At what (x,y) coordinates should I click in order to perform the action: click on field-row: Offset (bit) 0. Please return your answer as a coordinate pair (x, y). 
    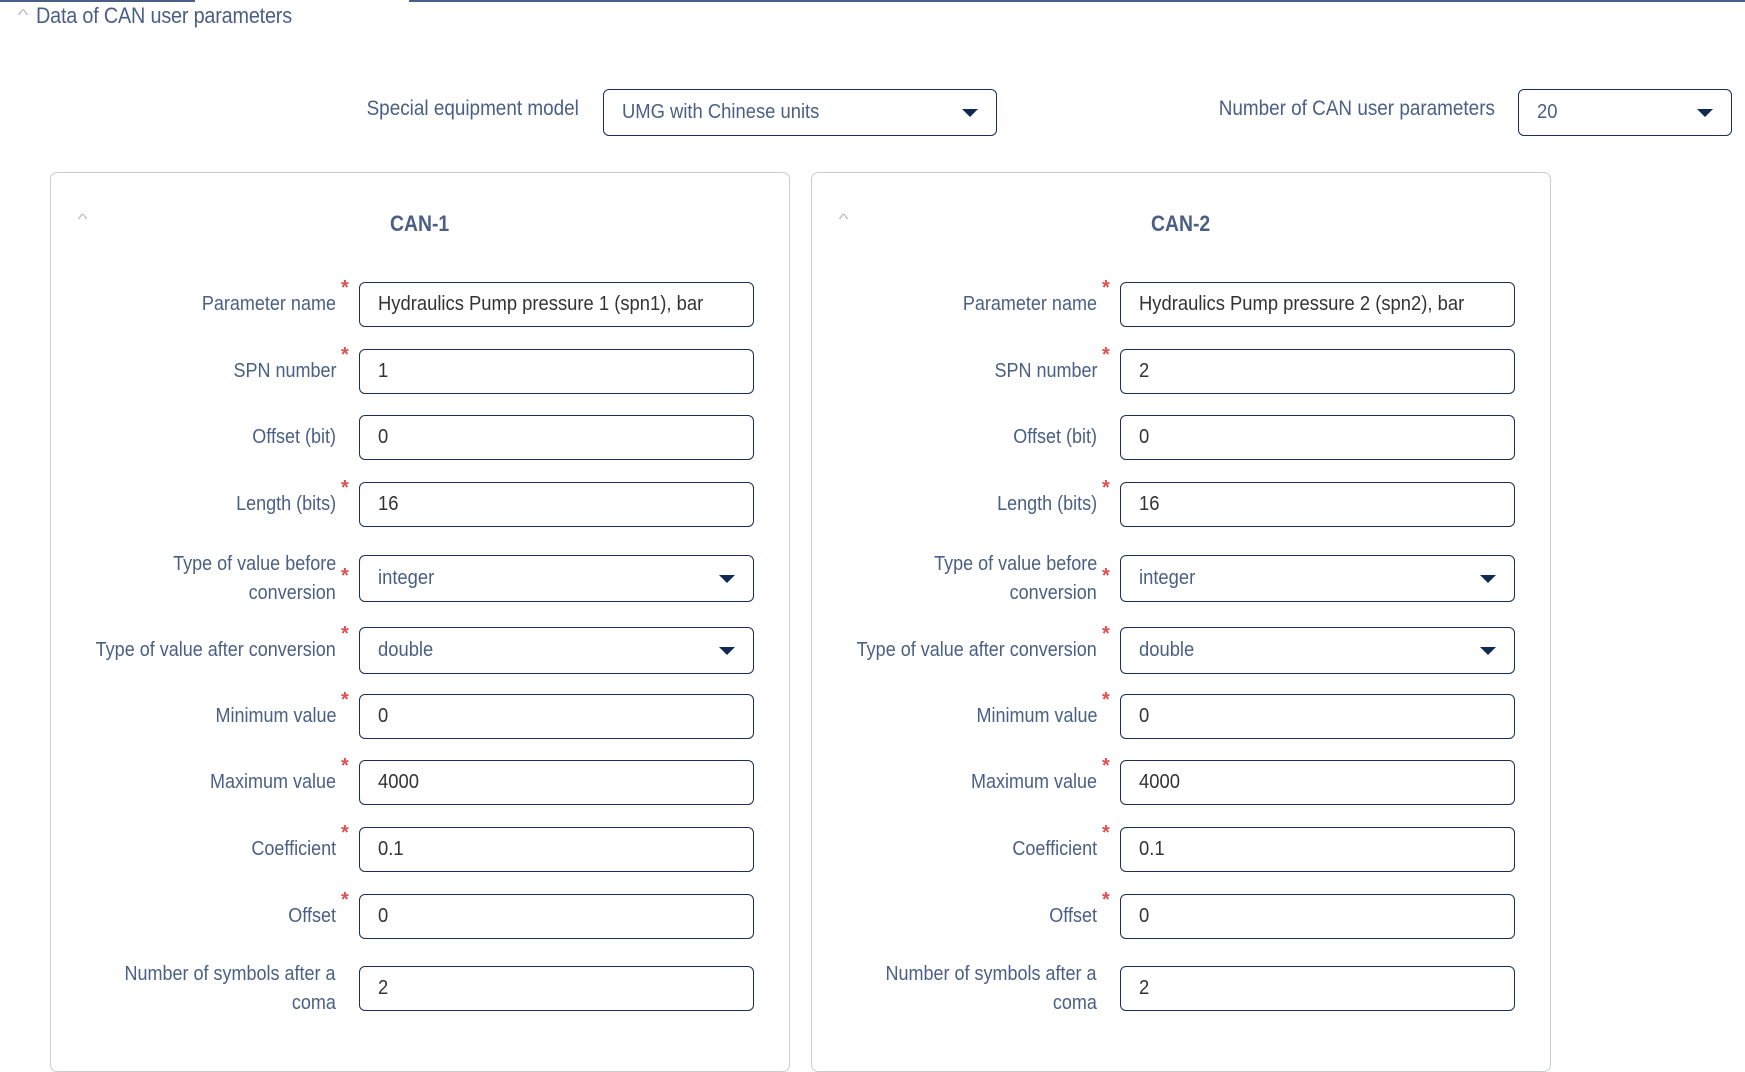
    Looking at the image, I should click on (1182, 438).